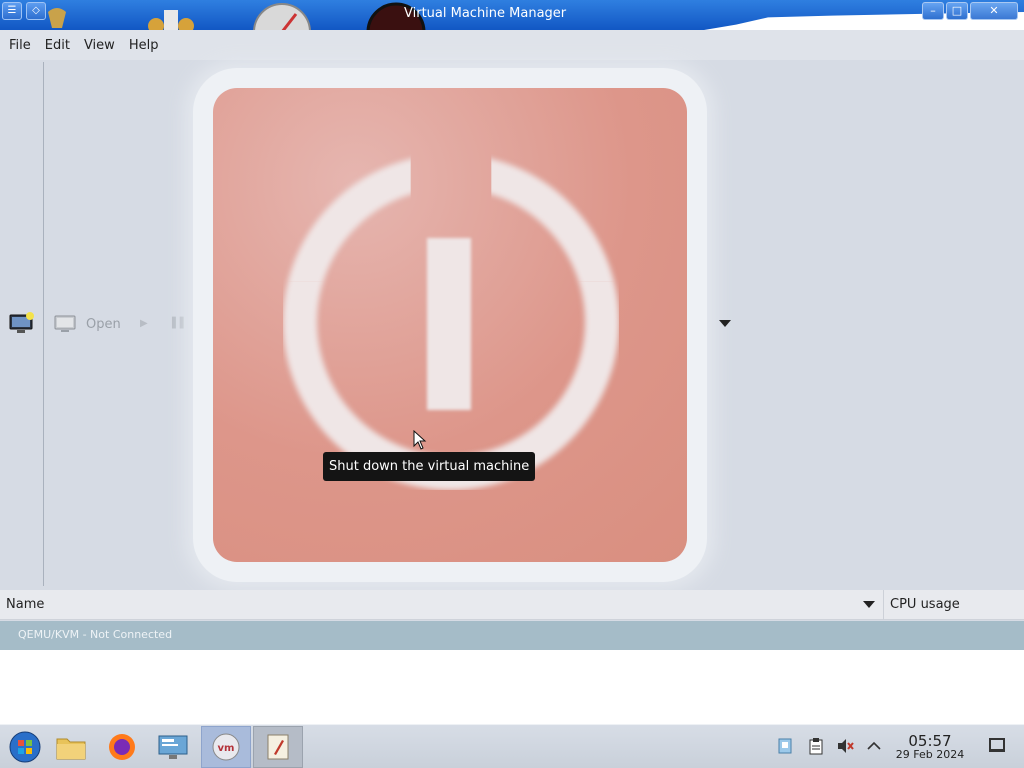  I want to click on firefox-icon, so click(122, 747).